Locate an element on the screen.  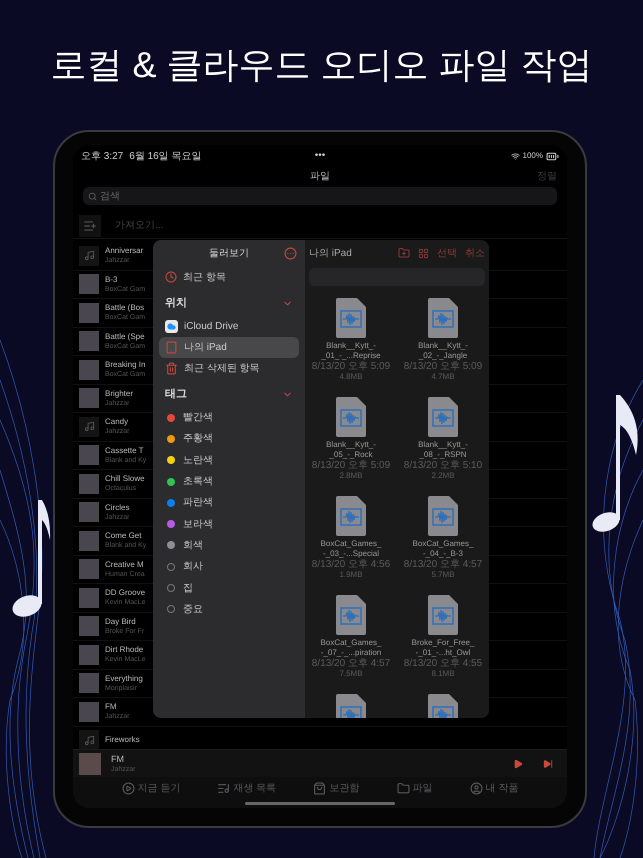
song-title: Battle (Spe is located at coordinates (128, 337).